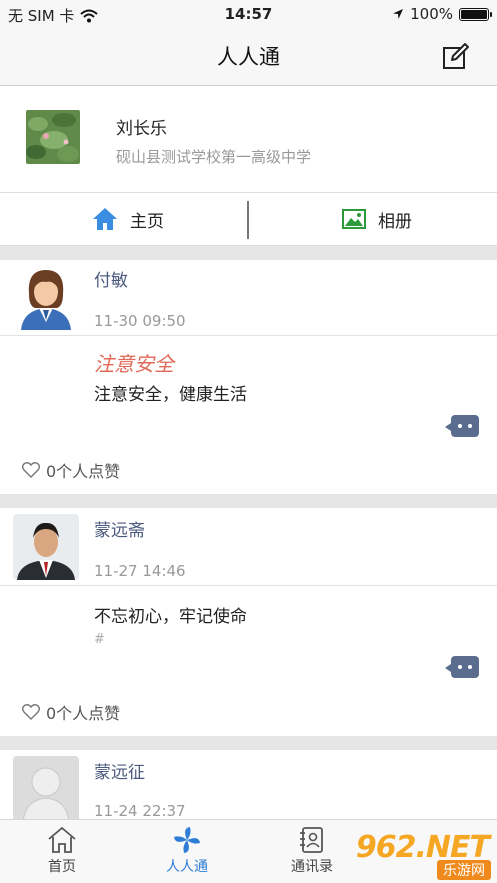 Image resolution: width=497 pixels, height=883 pixels. Describe the element at coordinates (395, 221) in the screenshot. I see `tab-album-label: 相册` at that location.